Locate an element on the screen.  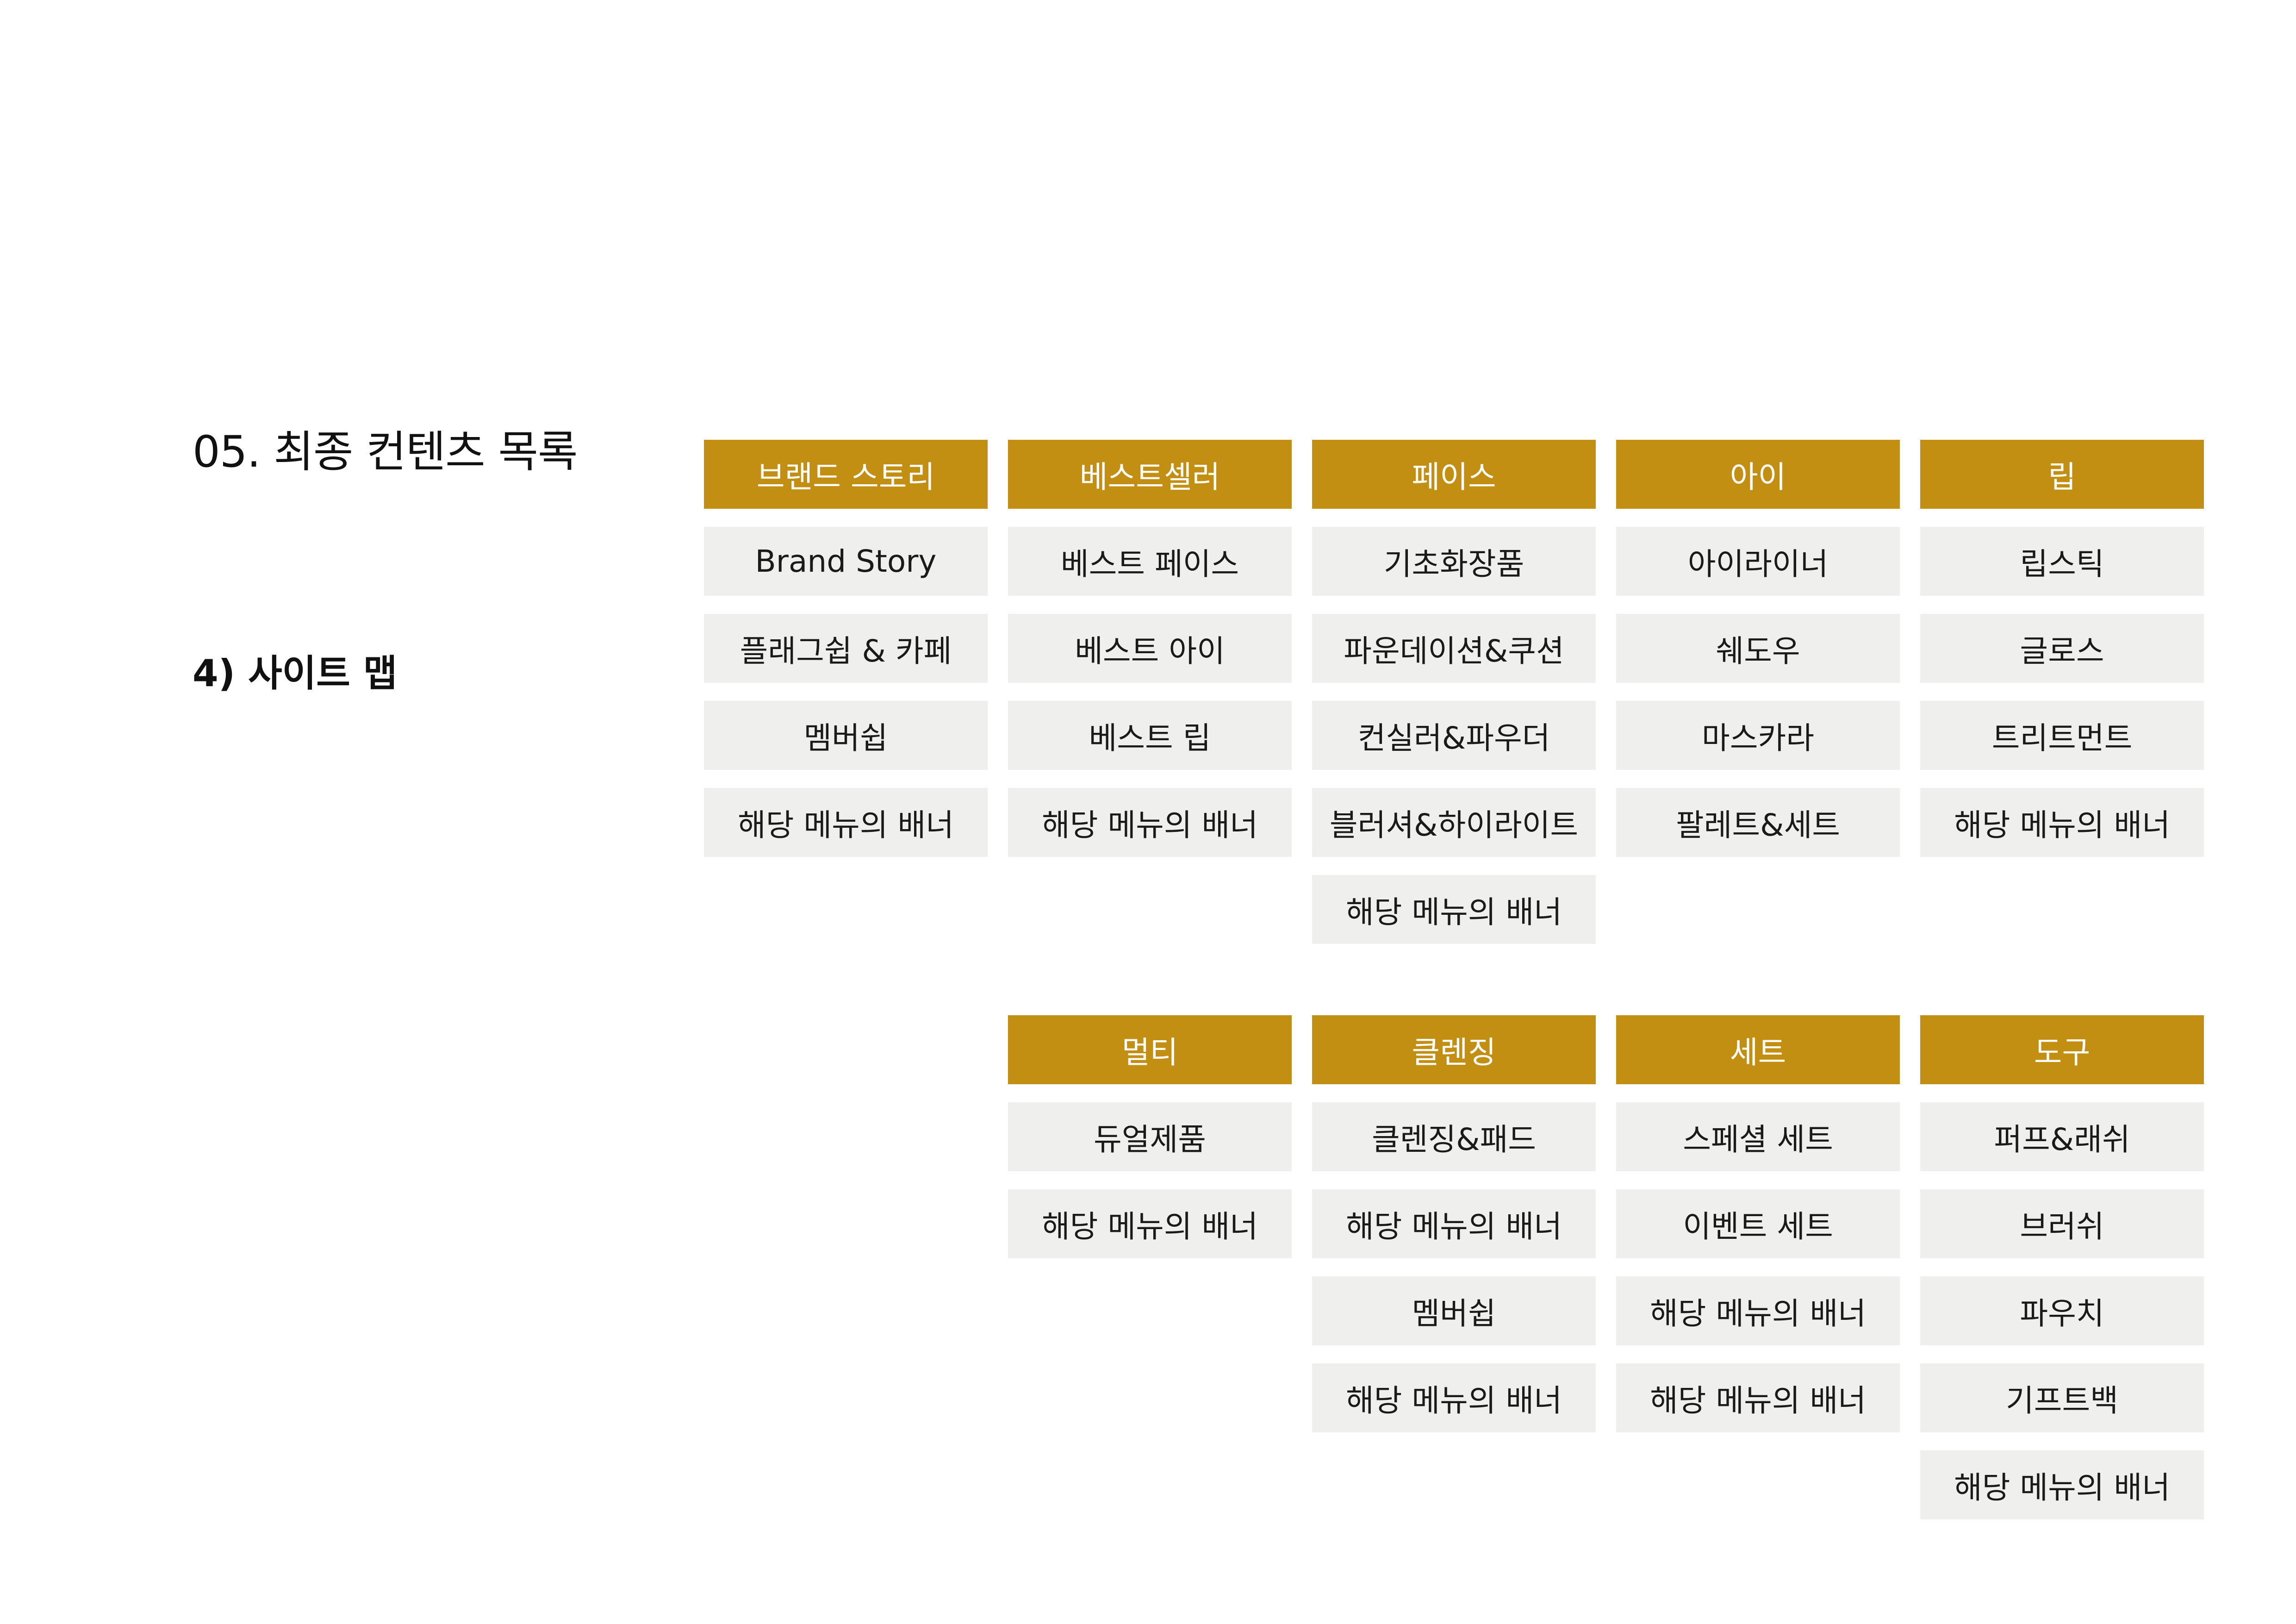
menu-item: 파우치 is located at coordinates (2062, 1310).